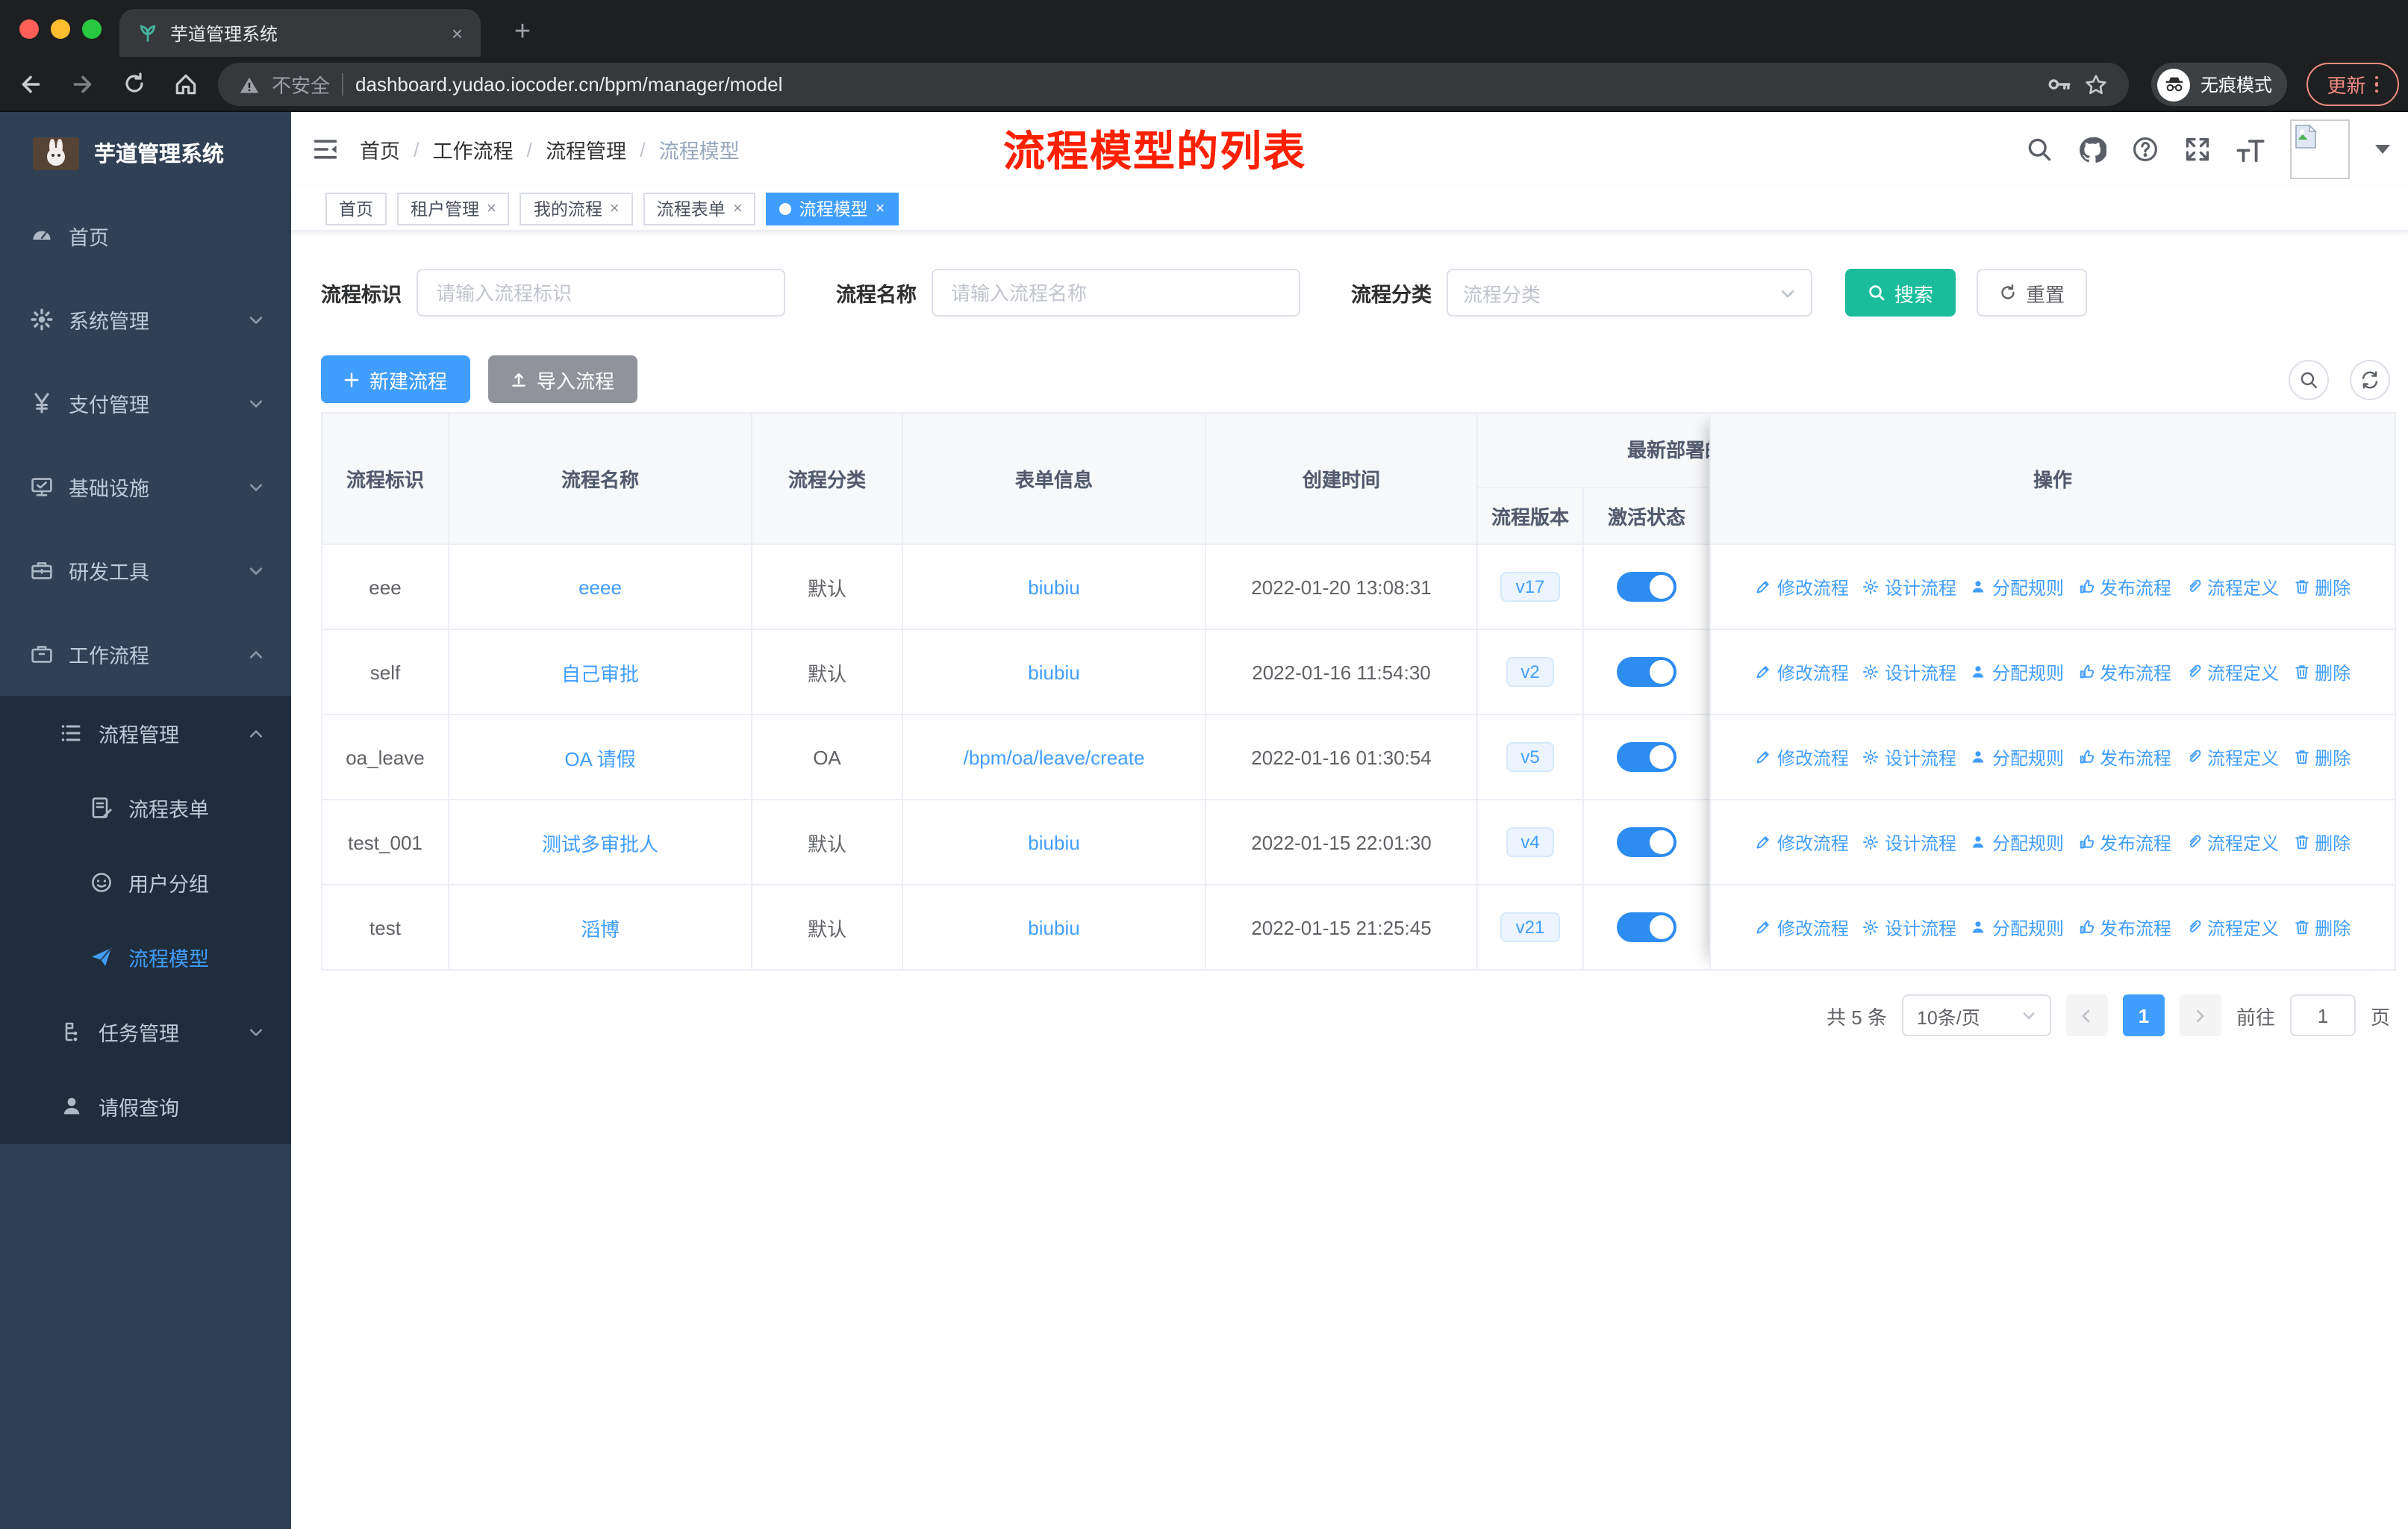 This screenshot has height=1529, width=2408. Describe the element at coordinates (2145, 149) in the screenshot. I see `help-icon` at that location.